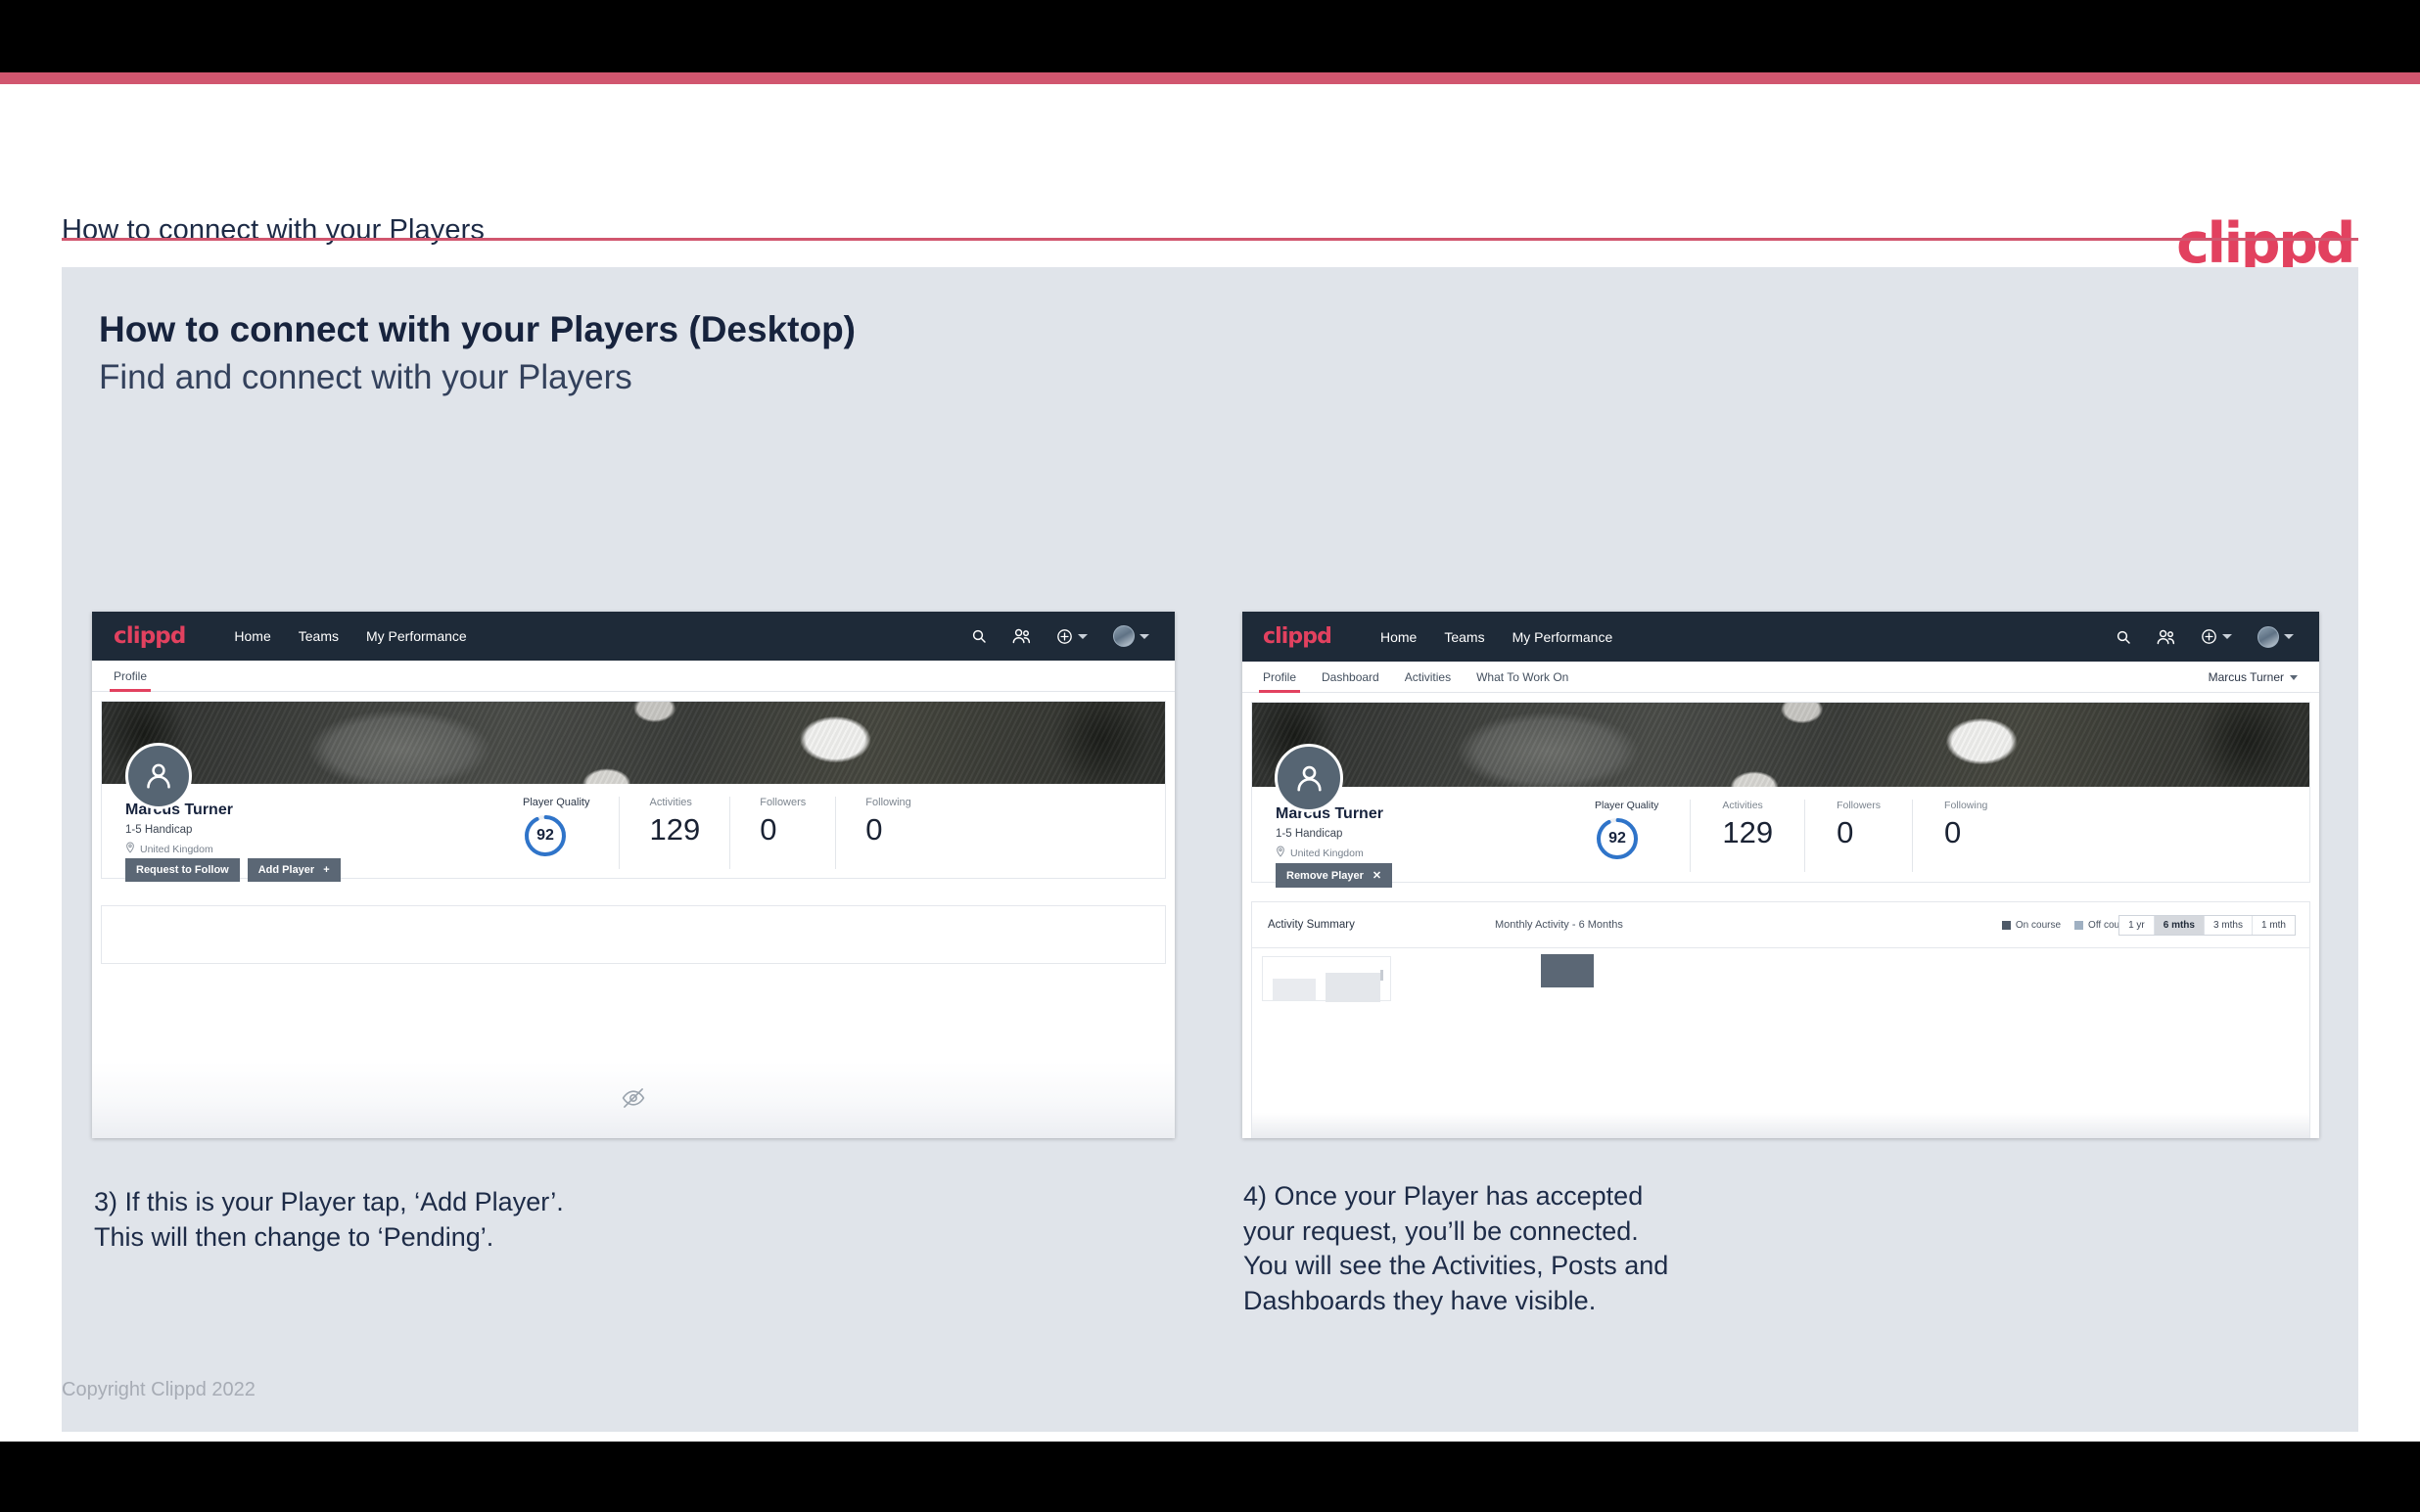  What do you see at coordinates (1377, 876) in the screenshot?
I see `close-icon: ✕` at bounding box center [1377, 876].